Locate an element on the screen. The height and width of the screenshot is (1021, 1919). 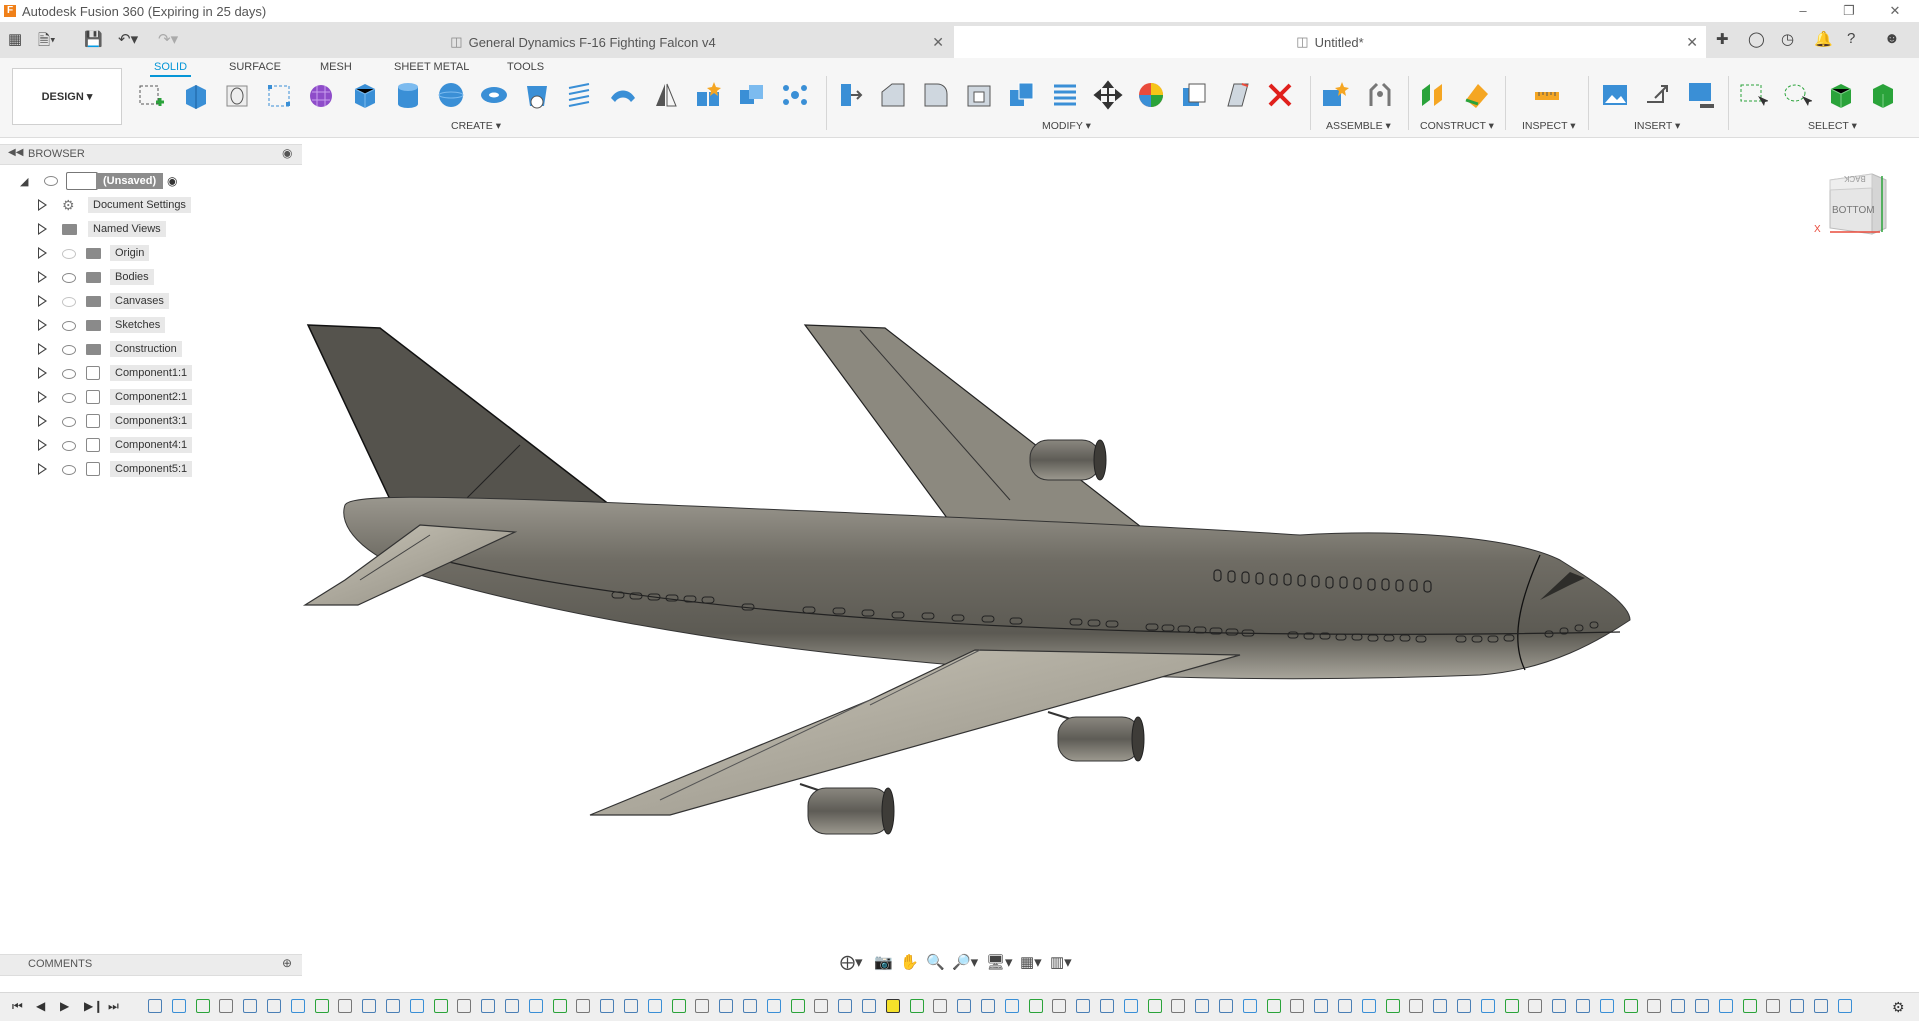
tab-mesh: MESH is located at coordinates (336, 67).